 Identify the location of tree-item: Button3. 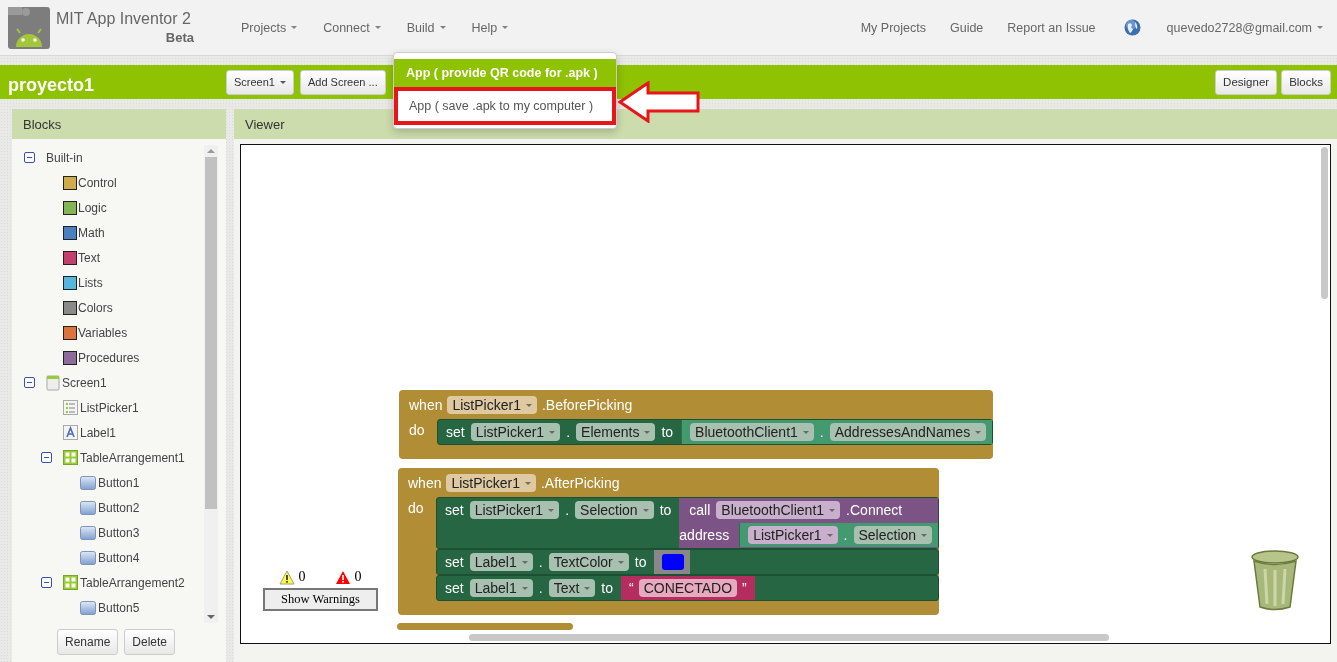
(119, 532).